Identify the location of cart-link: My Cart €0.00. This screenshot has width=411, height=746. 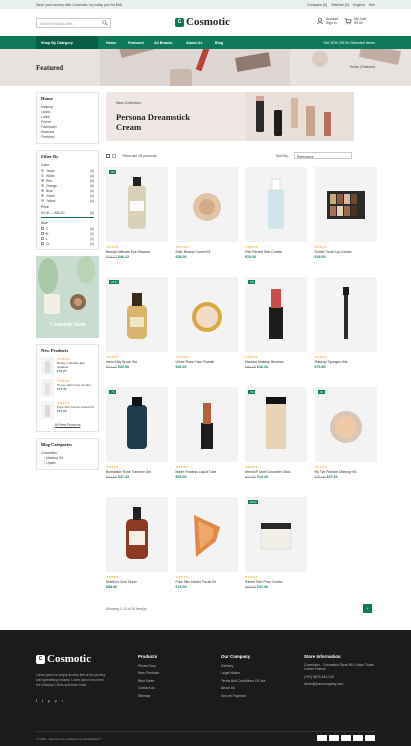
(355, 21).